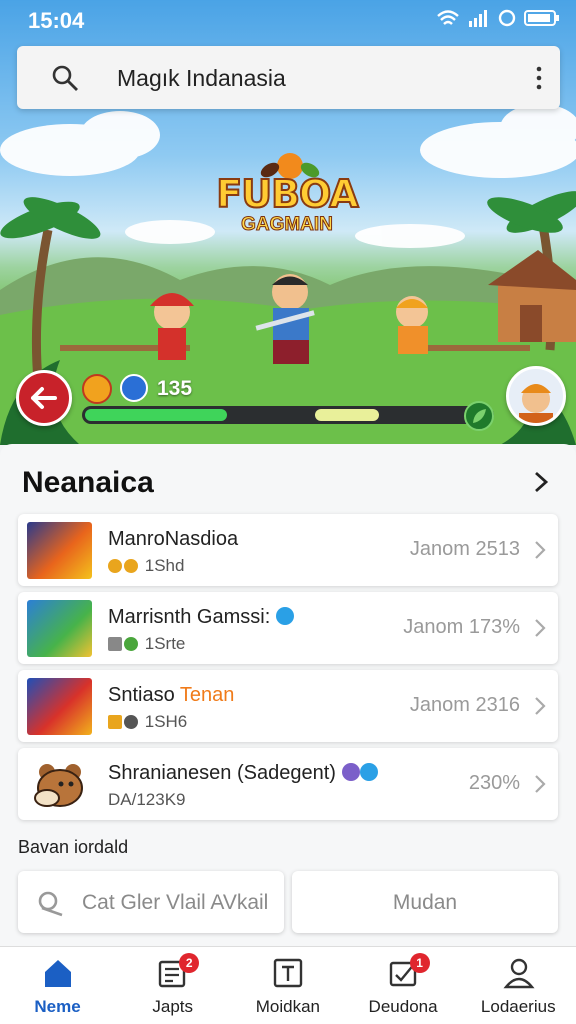 This screenshot has height=1024, width=576. Describe the element at coordinates (461, 627) in the screenshot. I see `item-meta: Janom 173%` at that location.